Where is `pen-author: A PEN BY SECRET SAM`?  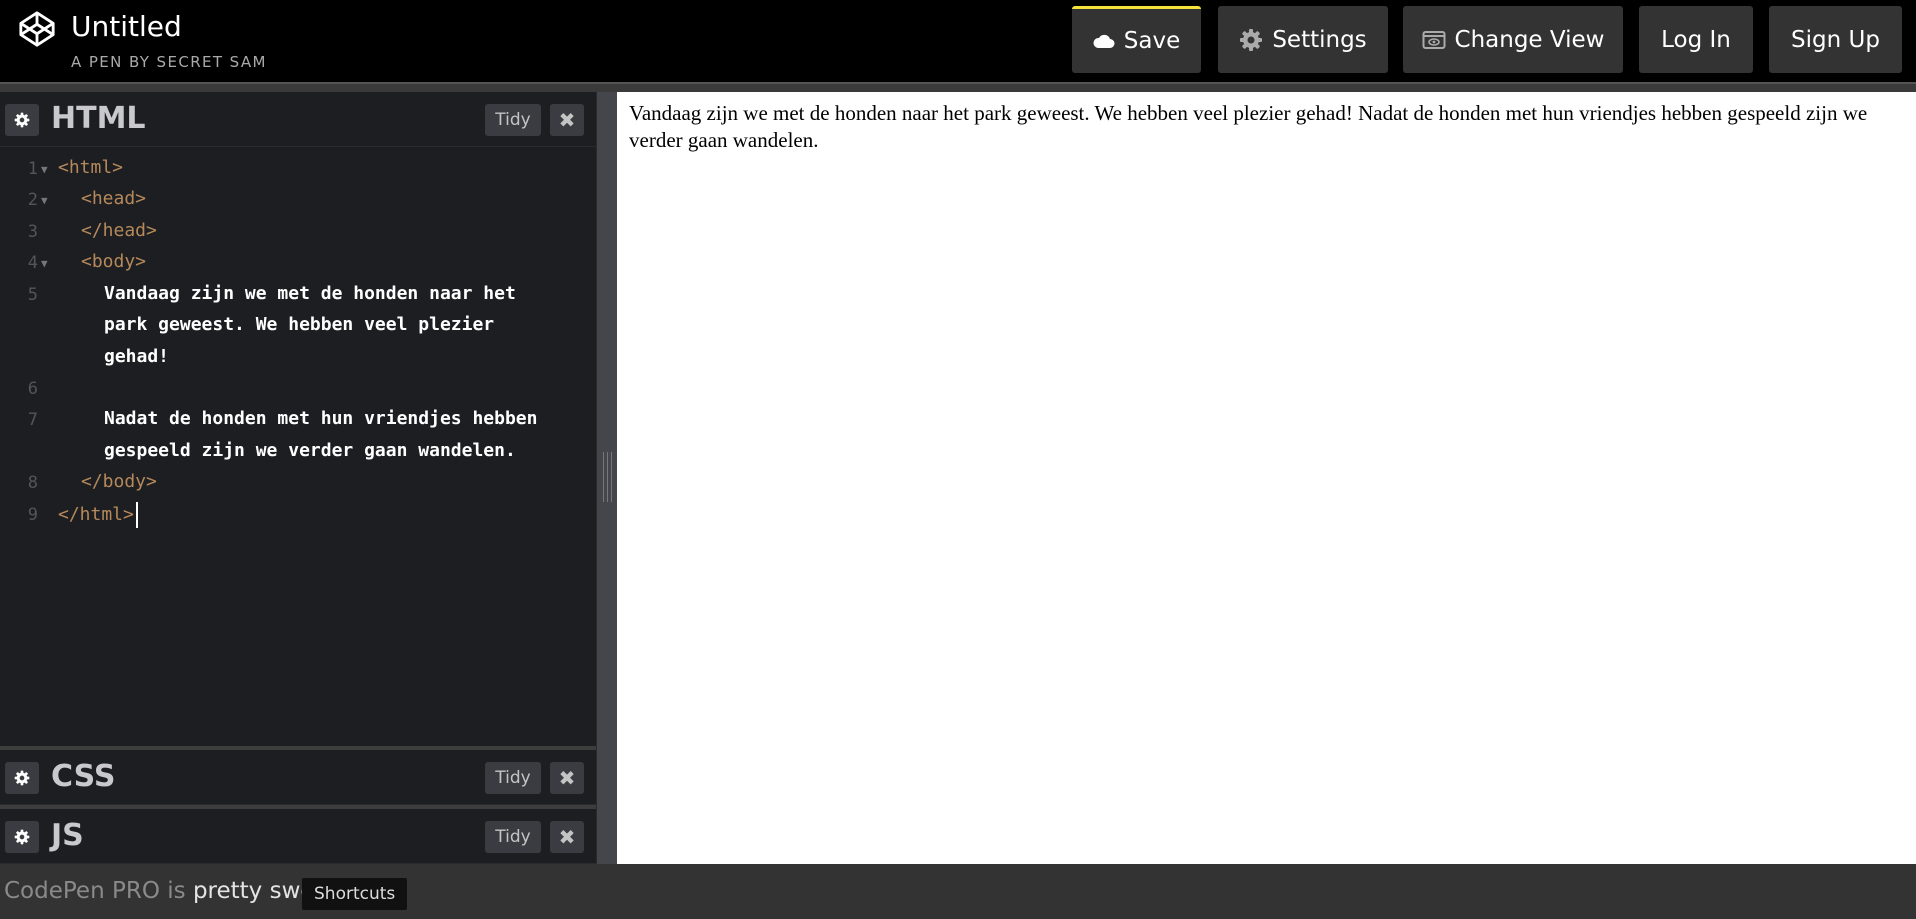 pen-author: A PEN BY SECRET SAM is located at coordinates (169, 62).